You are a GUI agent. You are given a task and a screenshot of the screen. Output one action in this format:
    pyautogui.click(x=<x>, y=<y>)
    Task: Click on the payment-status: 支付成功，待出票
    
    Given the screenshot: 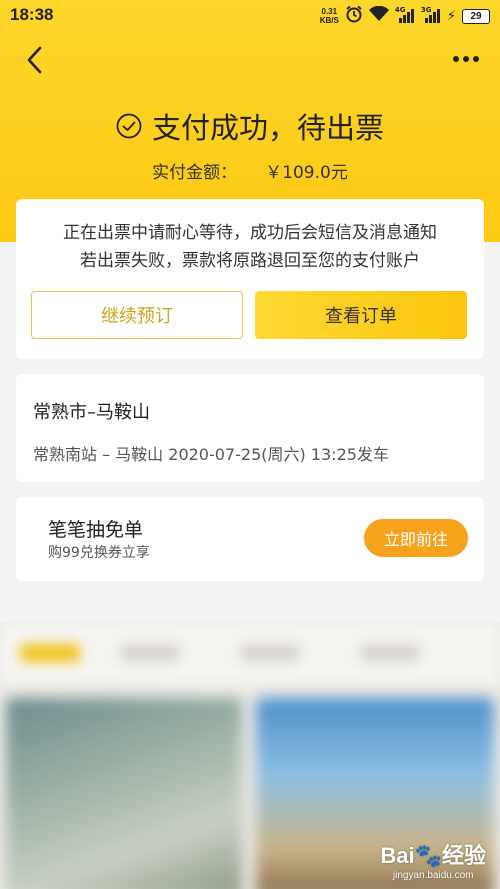 What is the action you would take?
    pyautogui.click(x=250, y=126)
    